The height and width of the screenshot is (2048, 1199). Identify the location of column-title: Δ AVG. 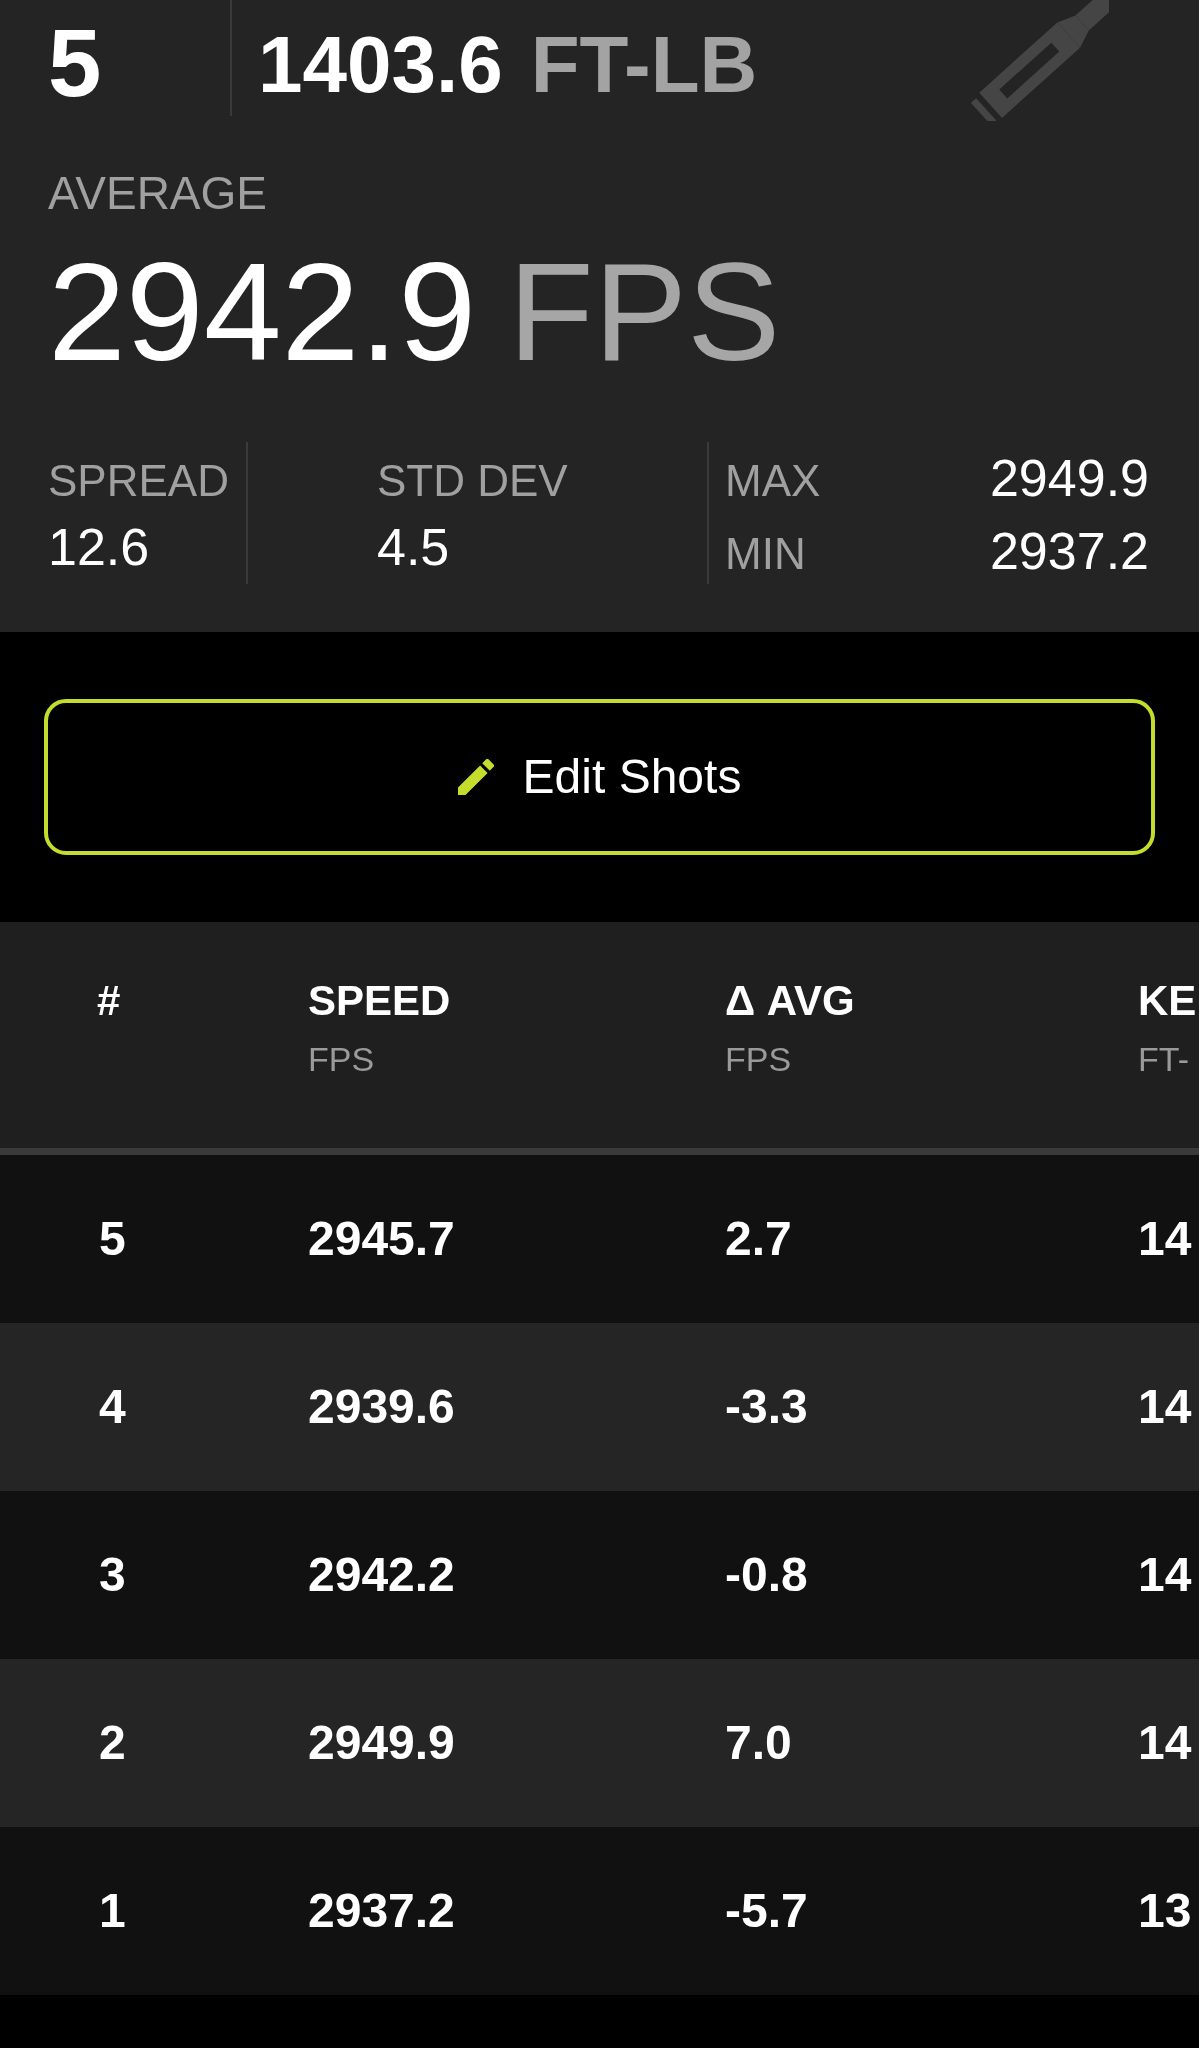
(790, 1001).